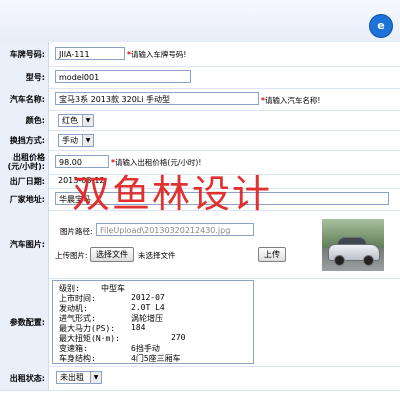  I want to click on row-name: 汽车名称: 宝马3系 2013款 320Li 手动型 *请输入汽车名称!, so click(200, 99).